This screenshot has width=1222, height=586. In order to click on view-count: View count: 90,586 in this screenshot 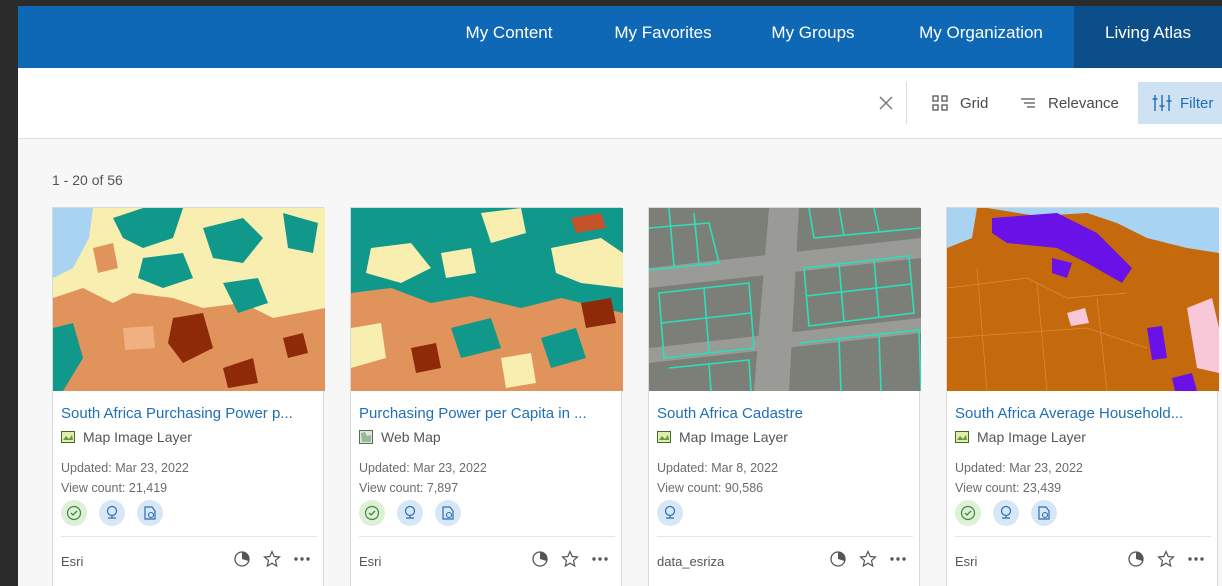, I will do `click(710, 488)`.